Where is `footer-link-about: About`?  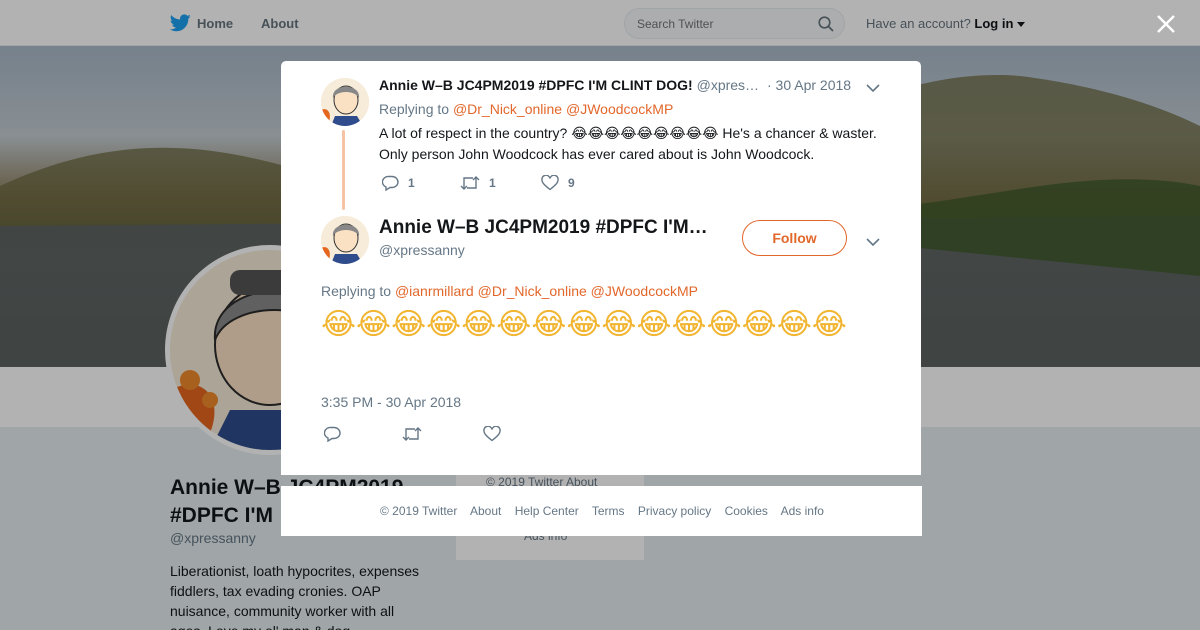
footer-link-about: About is located at coordinates (485, 511).